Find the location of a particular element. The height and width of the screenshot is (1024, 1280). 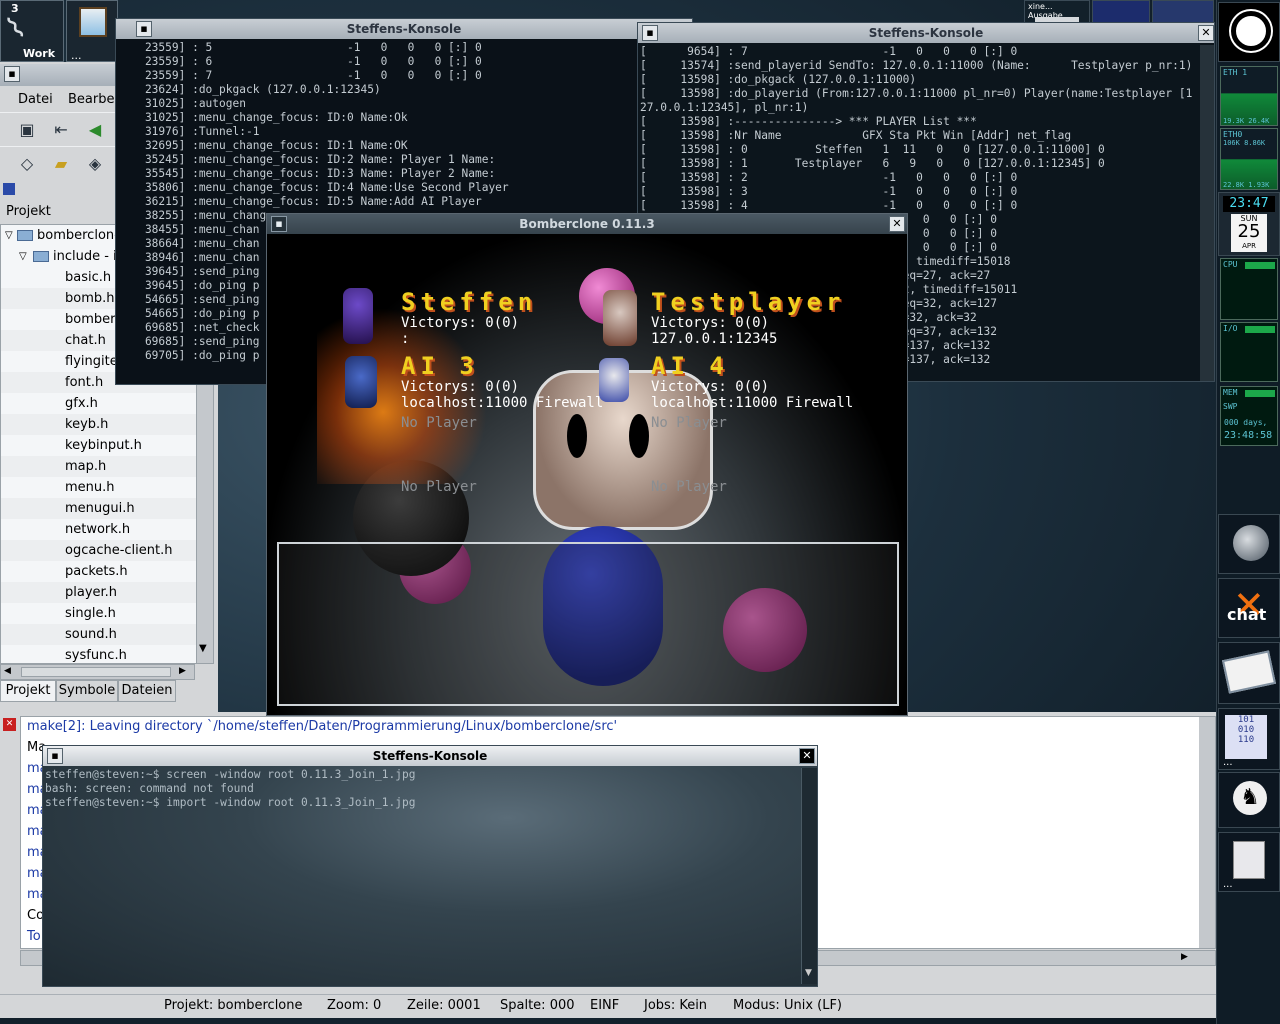

bomberman-eye-right is located at coordinates (639, 436).